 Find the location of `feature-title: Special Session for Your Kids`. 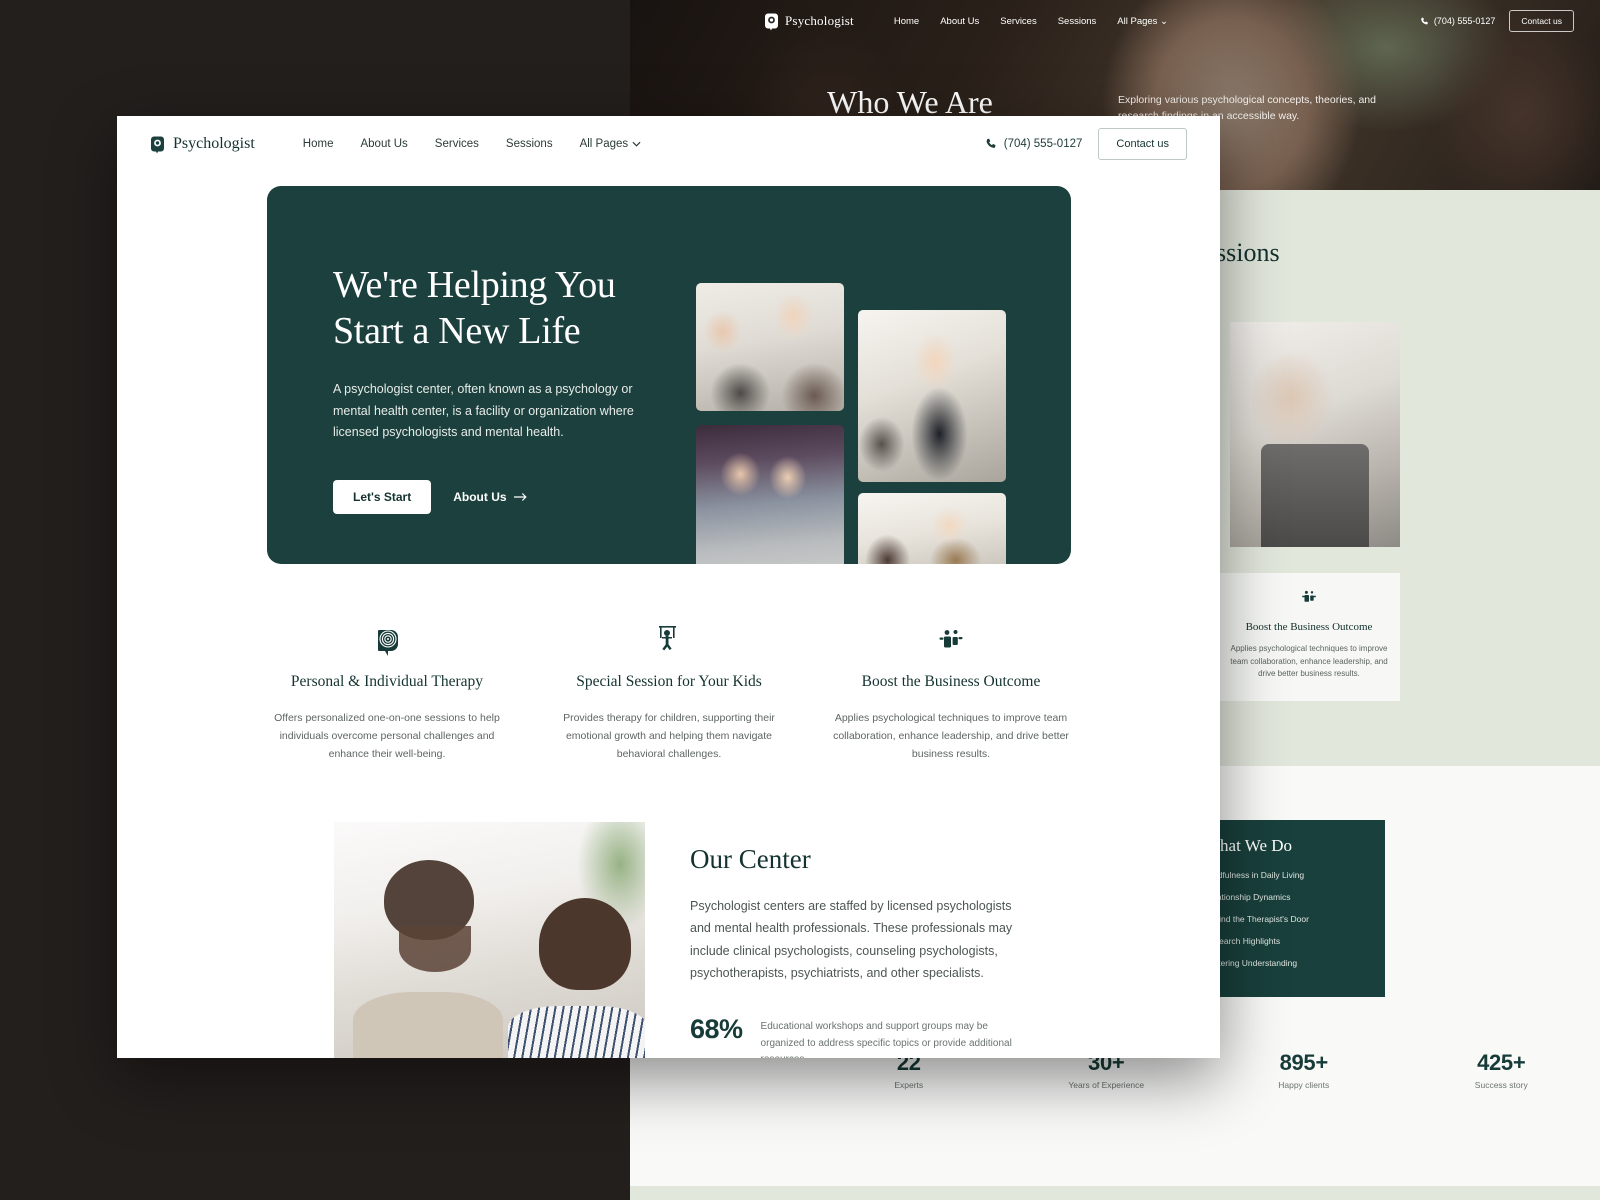

feature-title: Special Session for Your Kids is located at coordinates (669, 681).